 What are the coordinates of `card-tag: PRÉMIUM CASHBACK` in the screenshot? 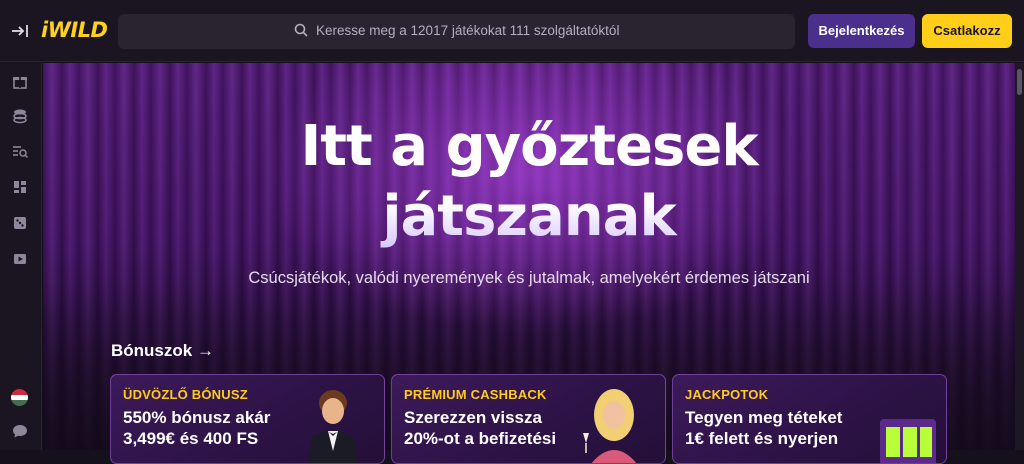 It's located at (475, 394).